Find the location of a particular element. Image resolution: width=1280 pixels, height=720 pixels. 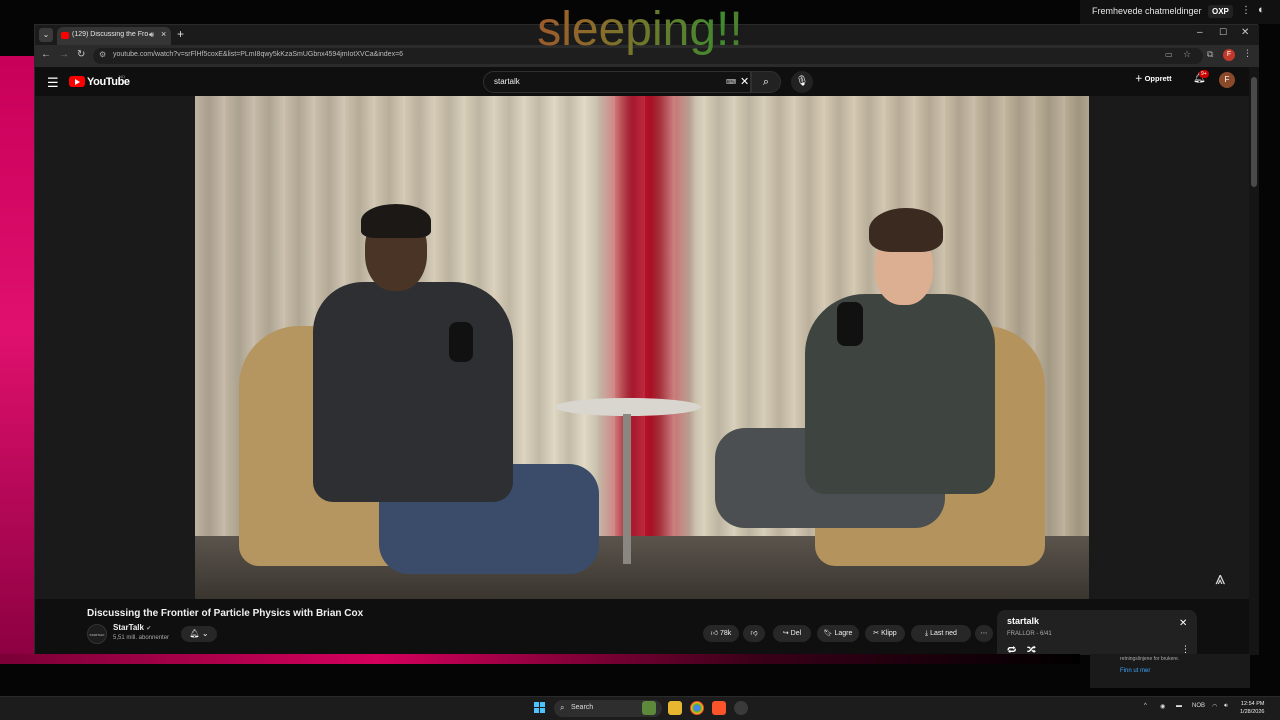

search-input: startalk ⌨ ✕ is located at coordinates (617, 82).